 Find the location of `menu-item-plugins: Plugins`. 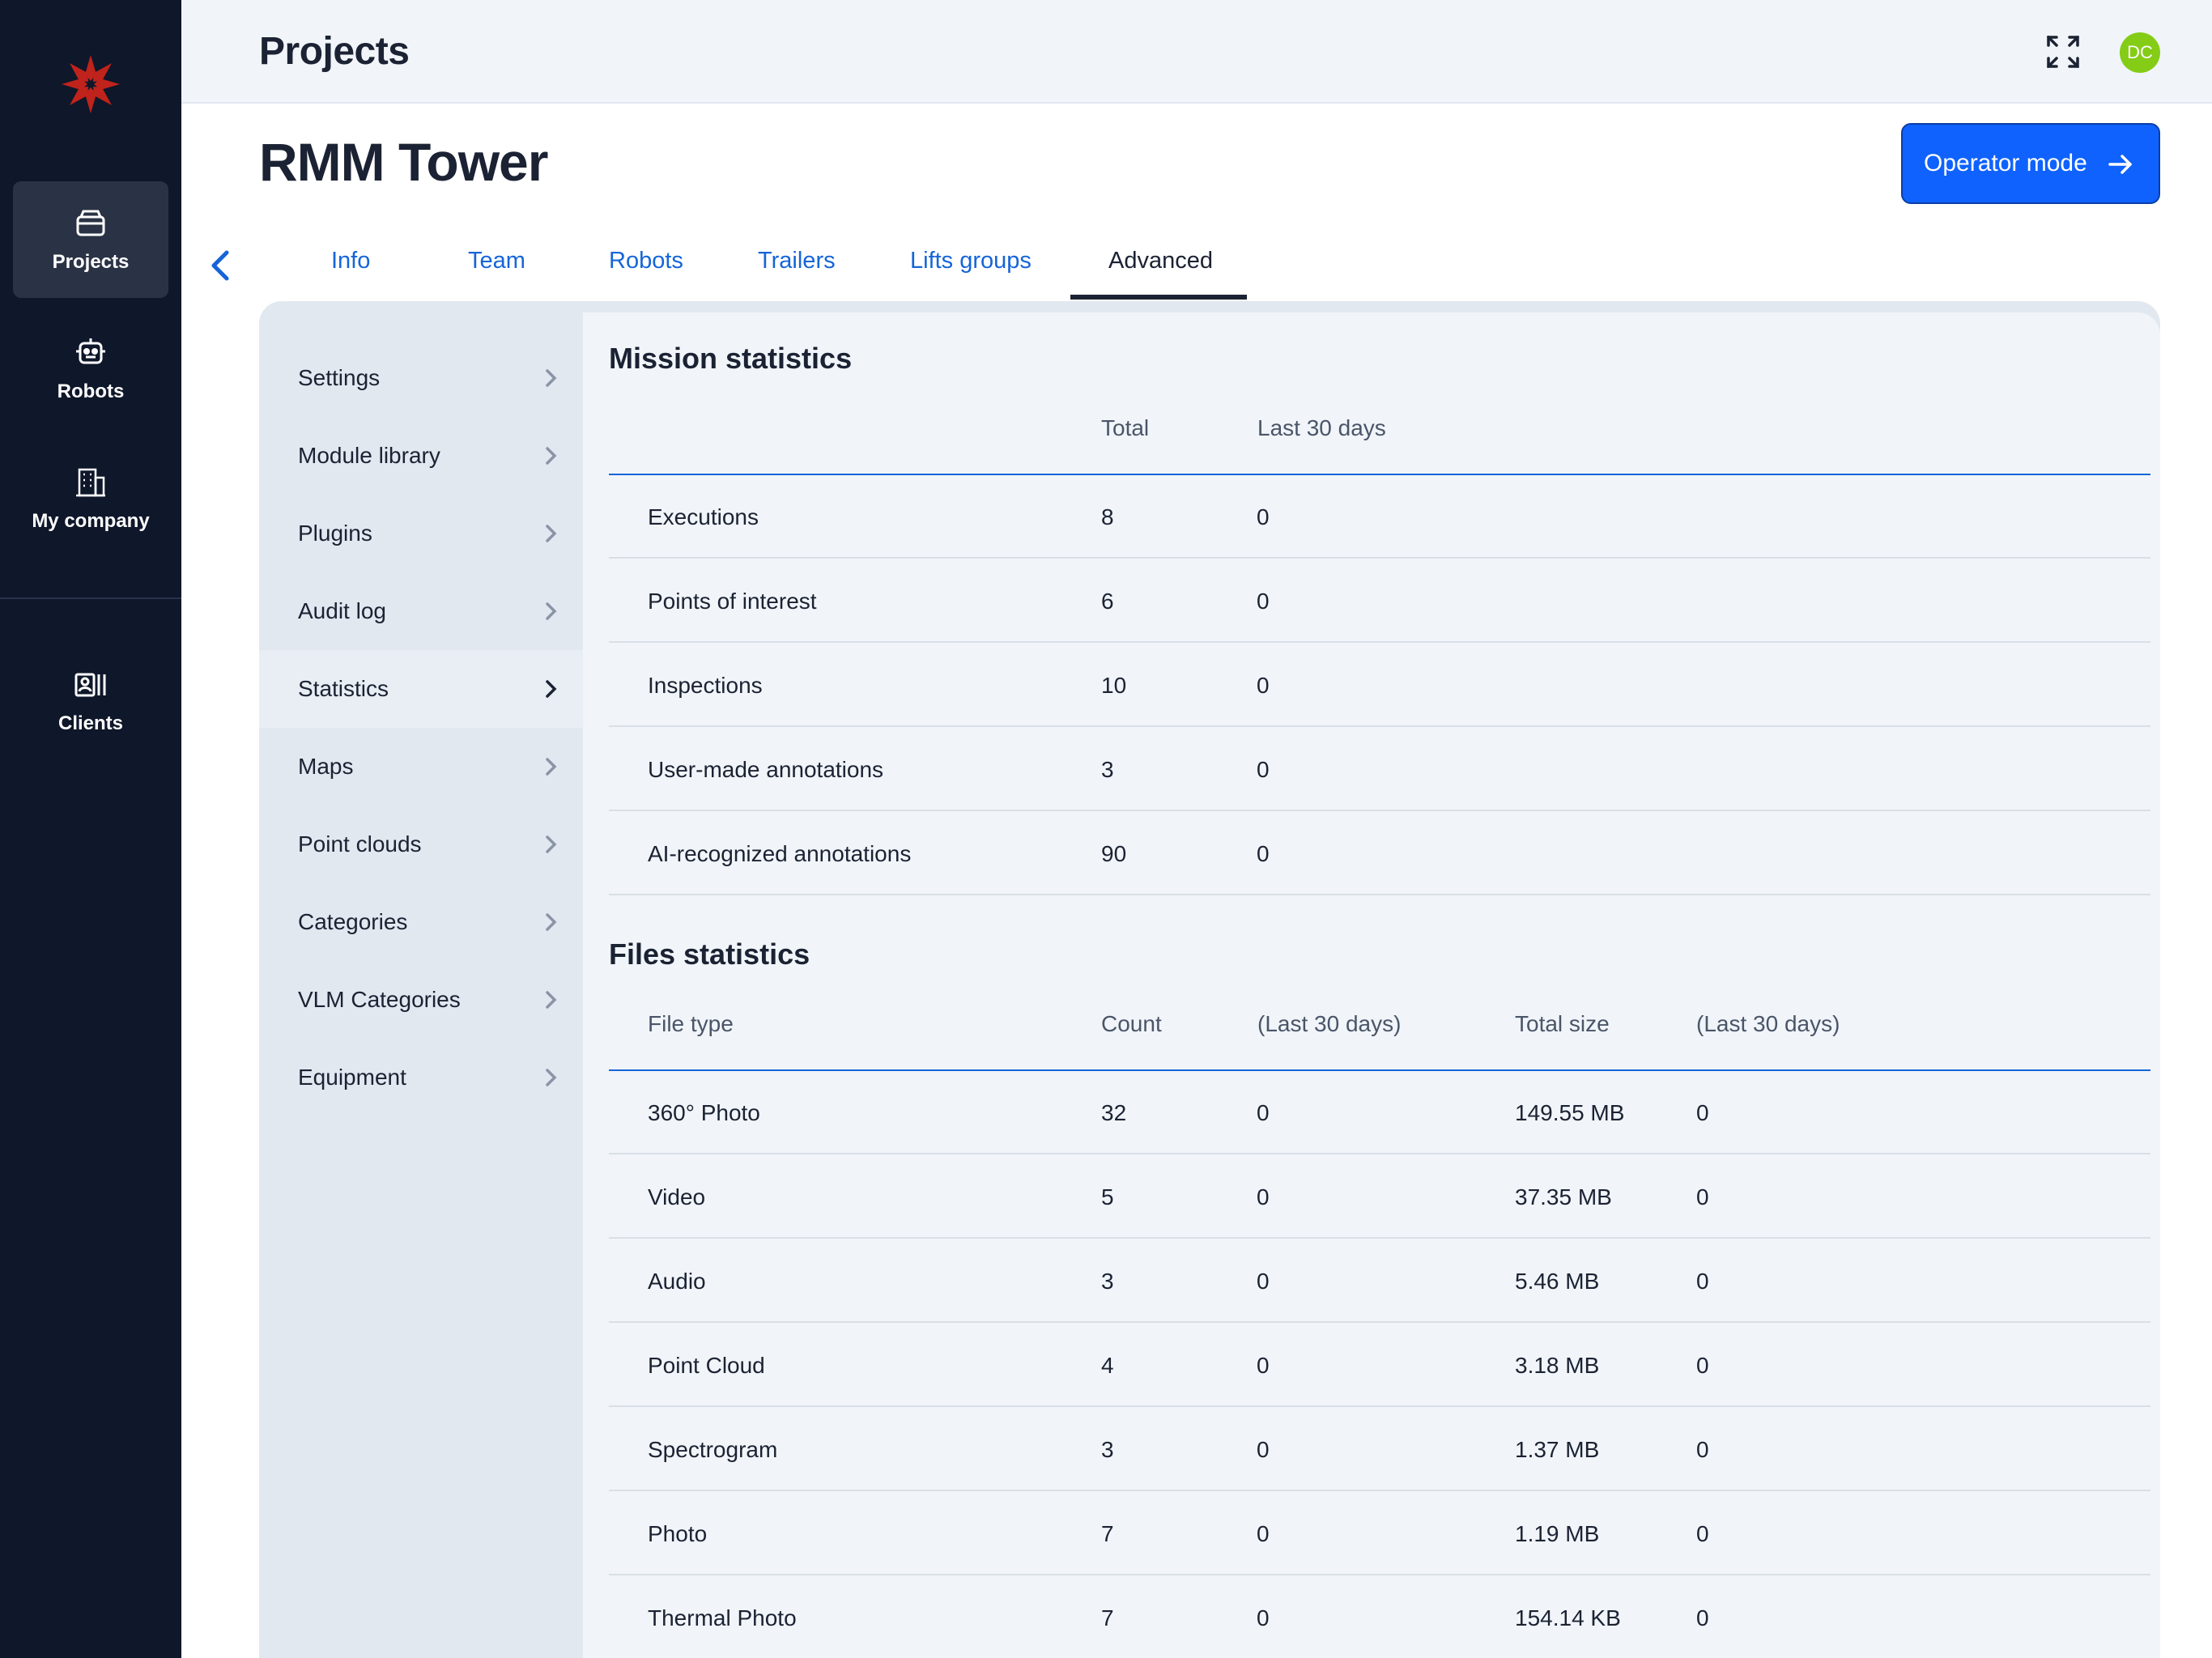

menu-item-plugins: Plugins is located at coordinates (421, 533).